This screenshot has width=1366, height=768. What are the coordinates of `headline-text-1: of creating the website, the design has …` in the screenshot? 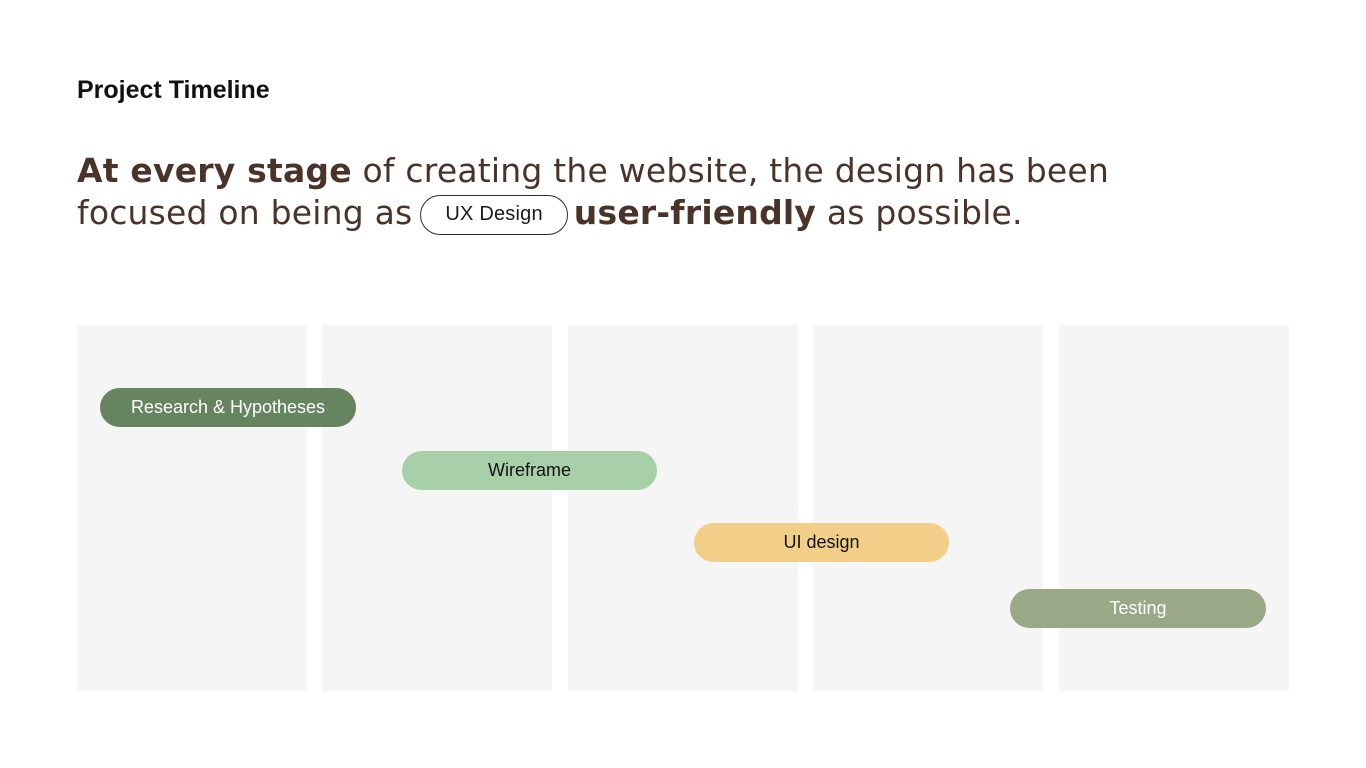 It's located at (730, 170).